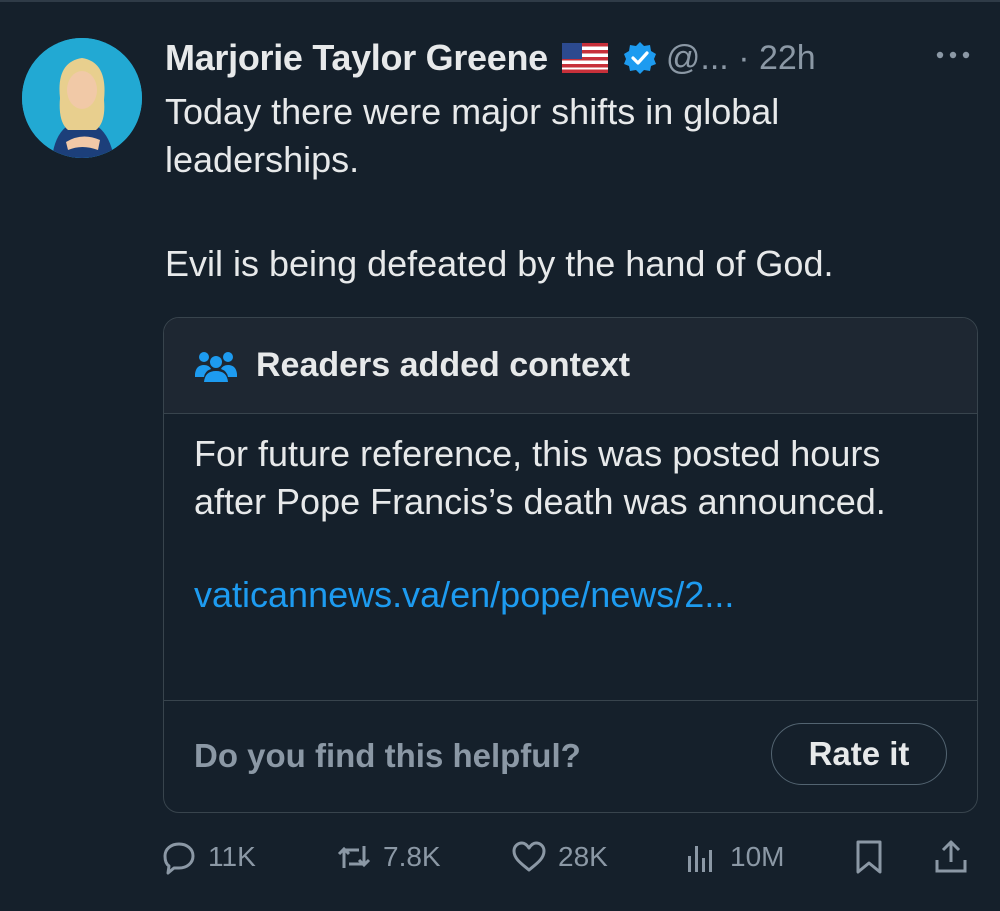 The height and width of the screenshot is (911, 1000). What do you see at coordinates (584, 58) in the screenshot?
I see `us-flag-icon` at bounding box center [584, 58].